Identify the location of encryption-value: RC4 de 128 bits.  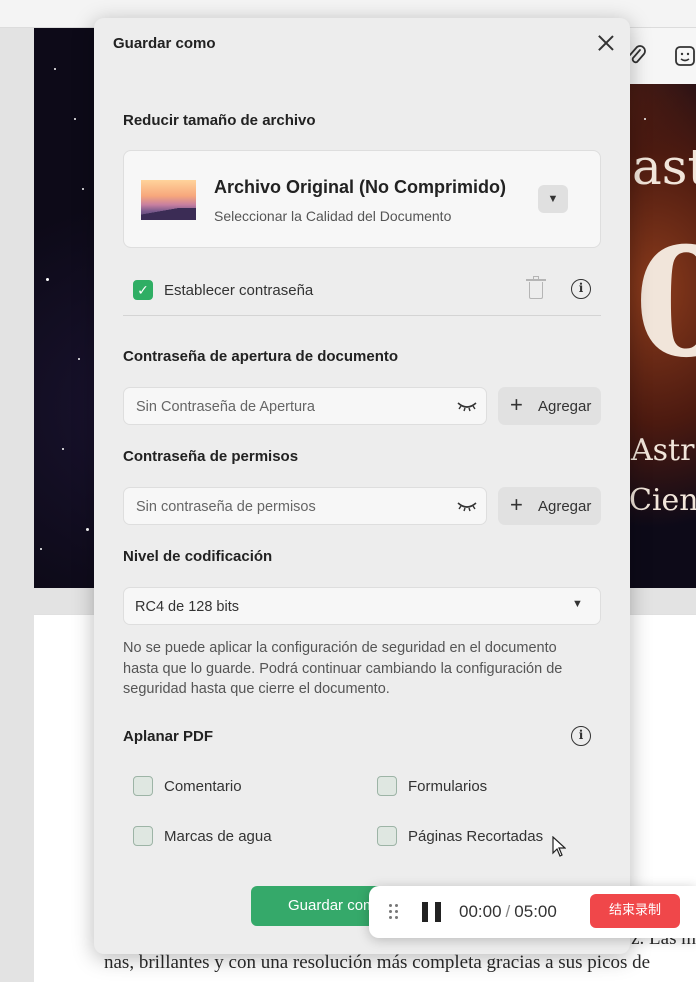
(187, 607).